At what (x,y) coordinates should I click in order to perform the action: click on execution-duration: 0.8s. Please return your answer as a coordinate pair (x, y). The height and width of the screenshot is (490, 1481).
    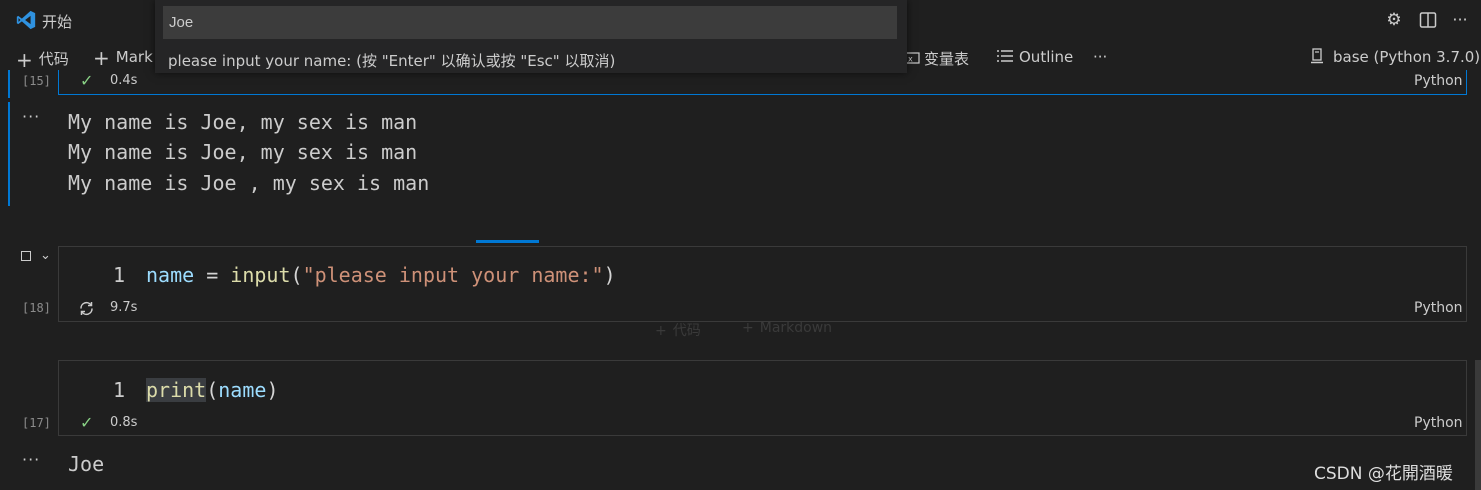
    Looking at the image, I should click on (124, 422).